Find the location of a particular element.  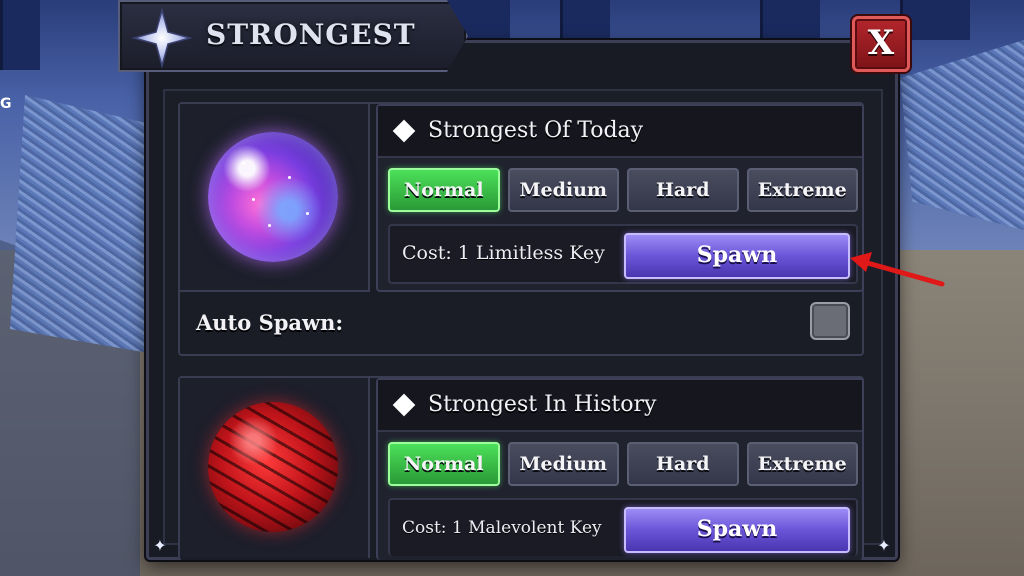

boss-header: Strongest In History is located at coordinates (620, 406).